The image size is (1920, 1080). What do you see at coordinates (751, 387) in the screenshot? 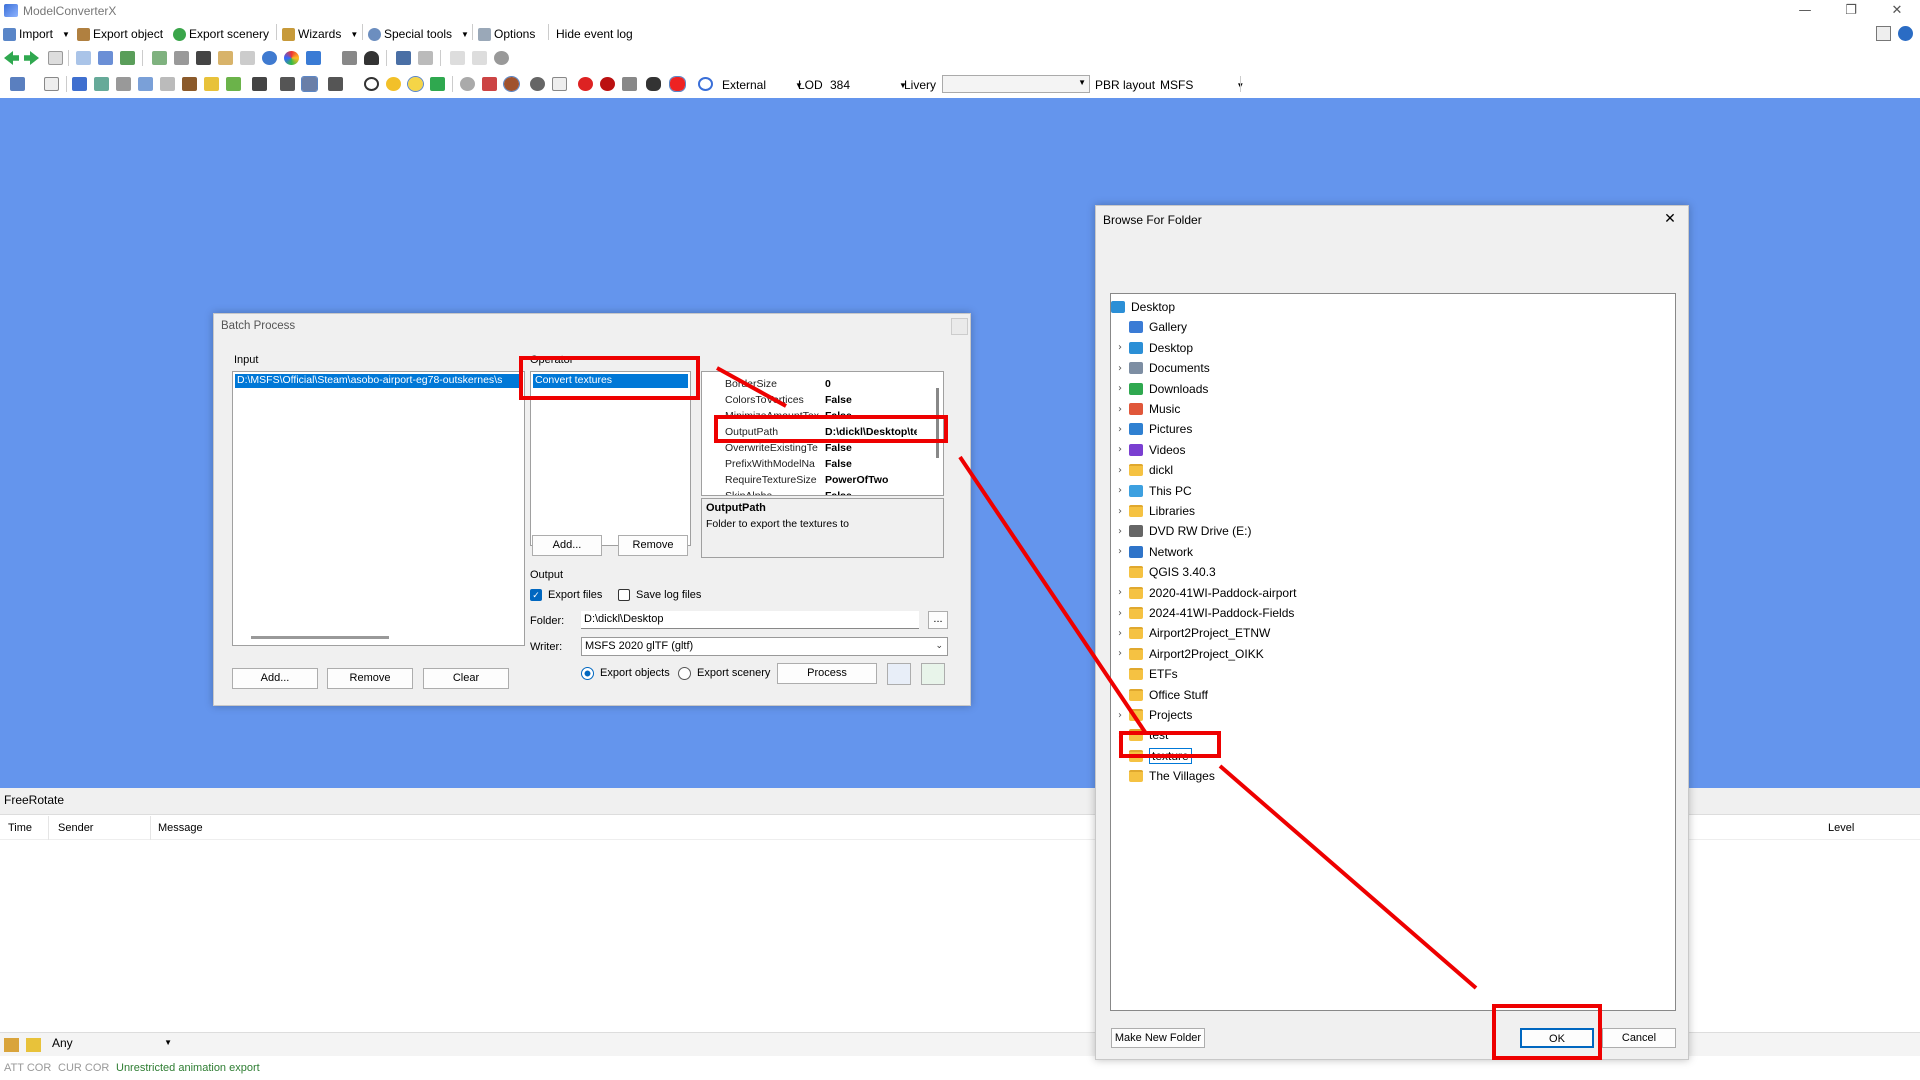
I see `arrow-operator-to-outputpath` at bounding box center [751, 387].